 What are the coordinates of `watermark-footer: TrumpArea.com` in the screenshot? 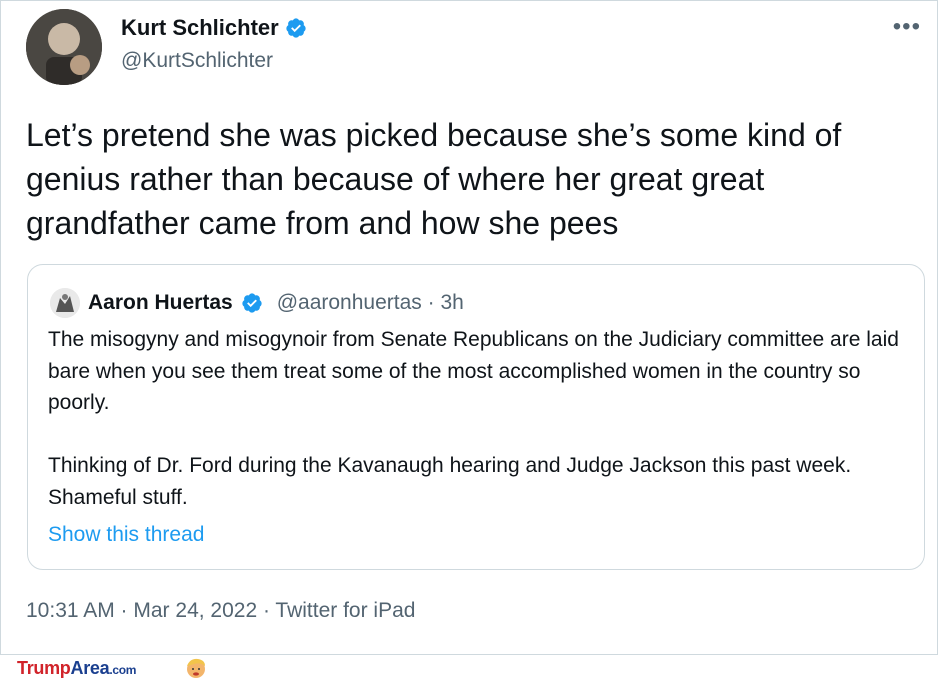 It's located at (470, 668).